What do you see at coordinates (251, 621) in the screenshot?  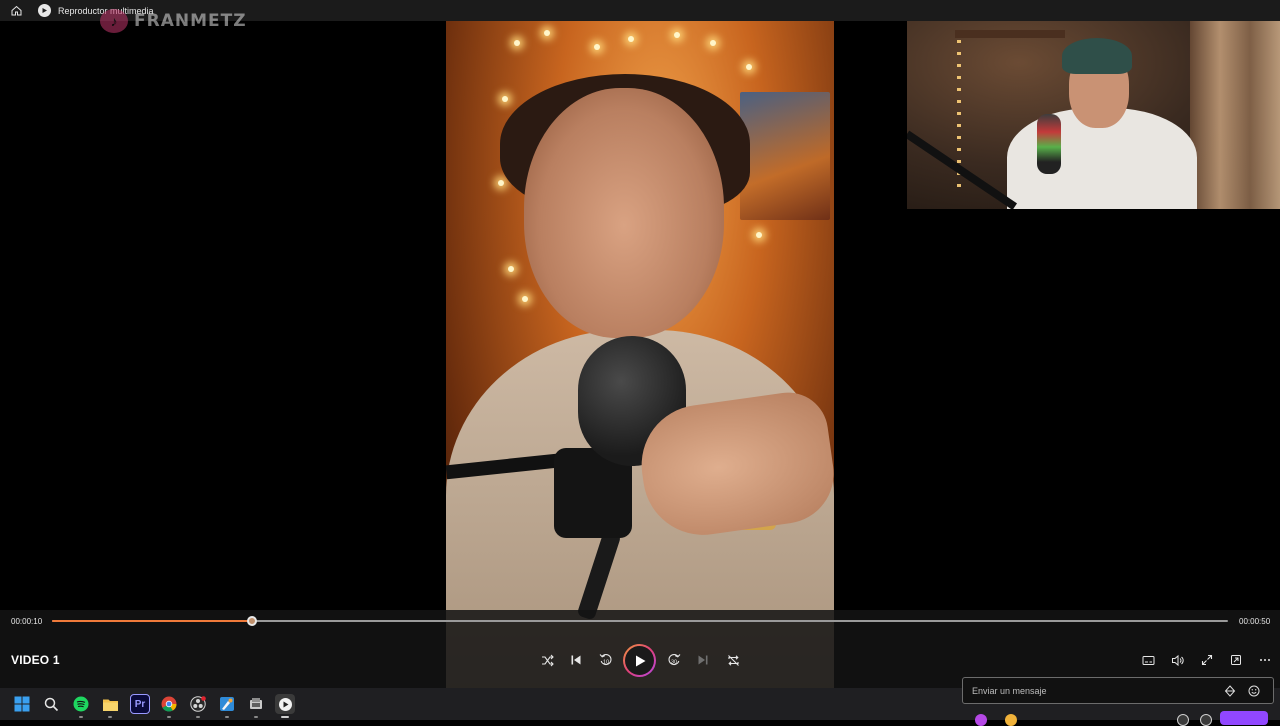 I see `seek-thumb` at bounding box center [251, 621].